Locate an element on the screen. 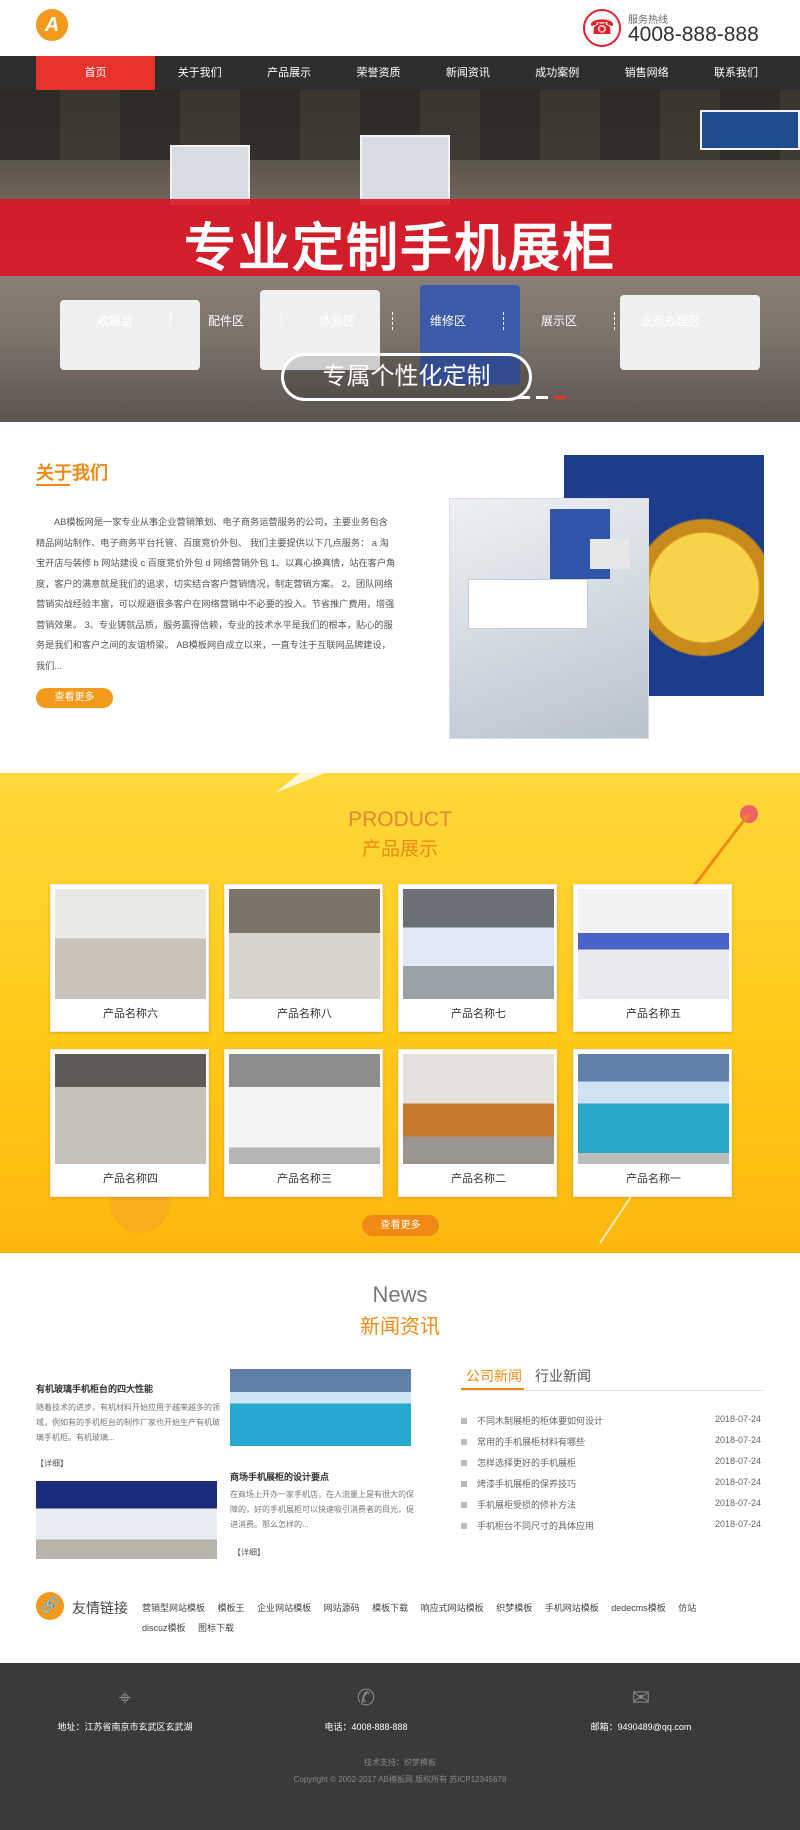  main-nav: 首页 关于我们 产品展示 荣誉资质 新闻资讯 成功案例 销售网络 联系我们 is located at coordinates (400, 73).